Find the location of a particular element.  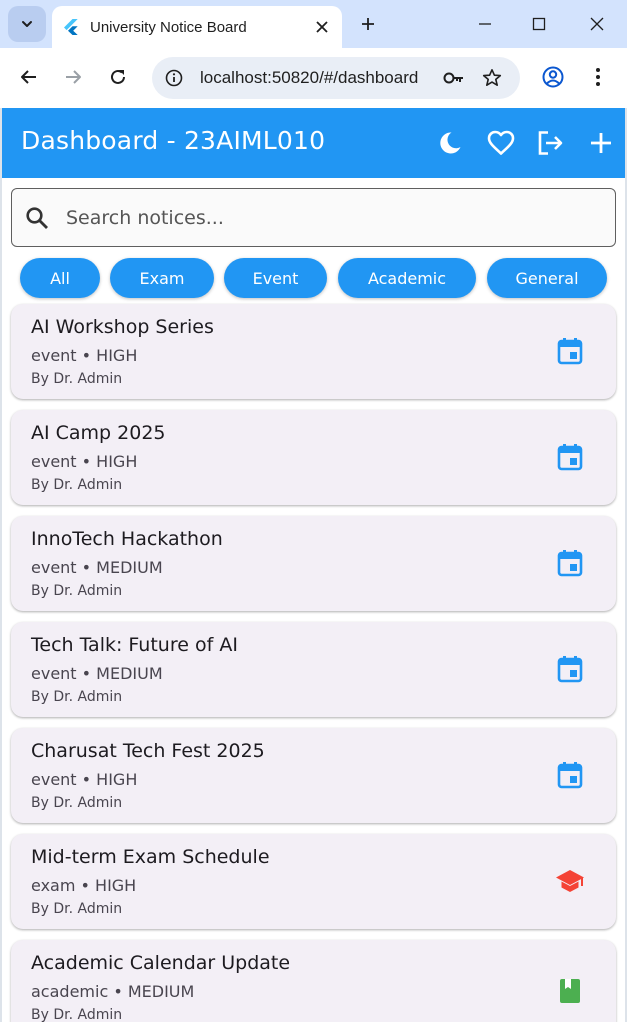

close-window-button is located at coordinates (597, 24).